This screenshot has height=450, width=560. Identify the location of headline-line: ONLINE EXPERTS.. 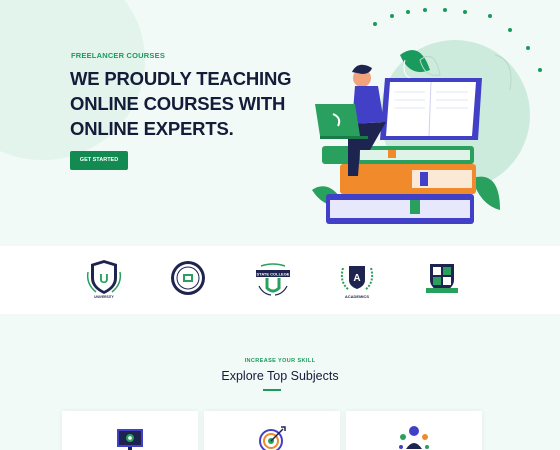
(152, 128).